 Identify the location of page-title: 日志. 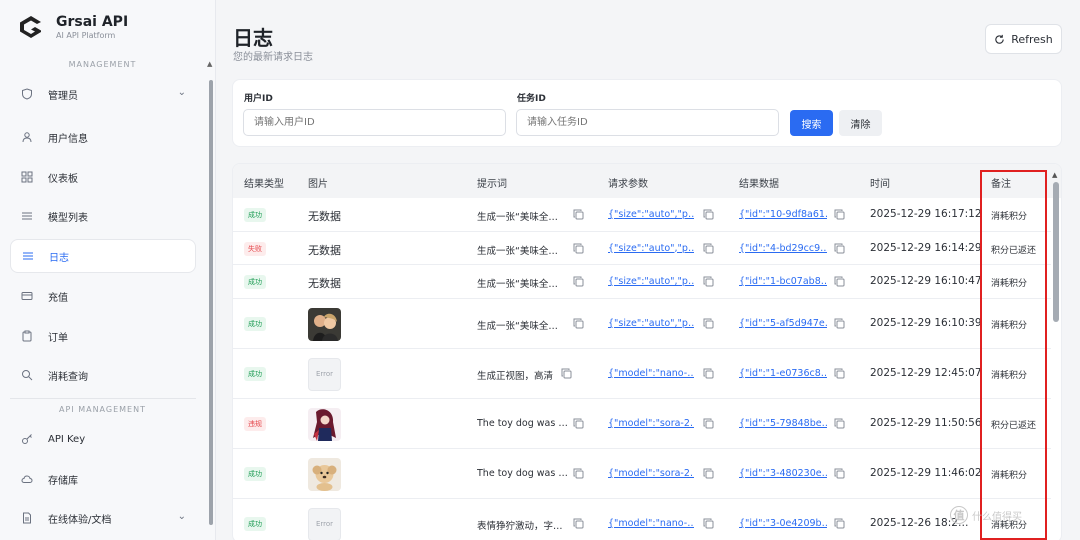
(253, 38).